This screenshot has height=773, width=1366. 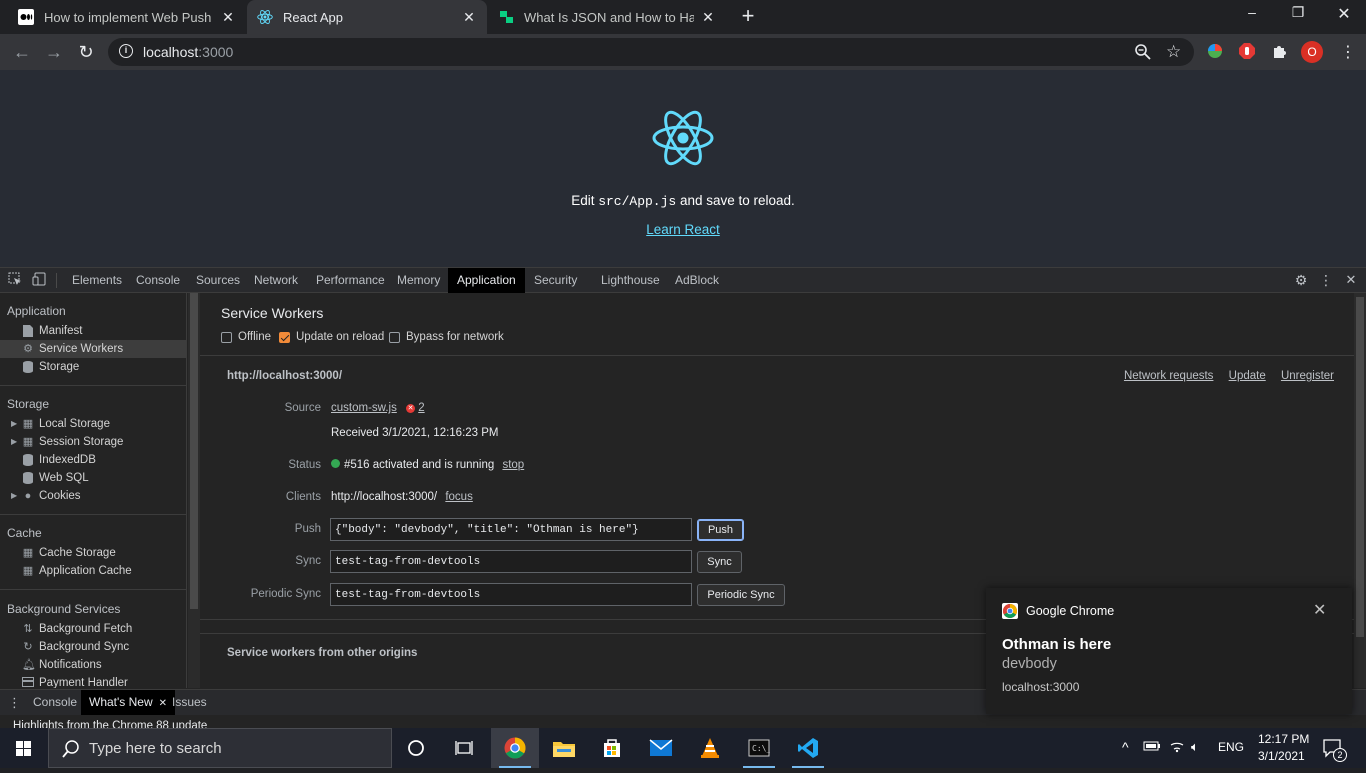 What do you see at coordinates (93, 331) in the screenshot?
I see `sidebar-item-manifest: Manifest` at bounding box center [93, 331].